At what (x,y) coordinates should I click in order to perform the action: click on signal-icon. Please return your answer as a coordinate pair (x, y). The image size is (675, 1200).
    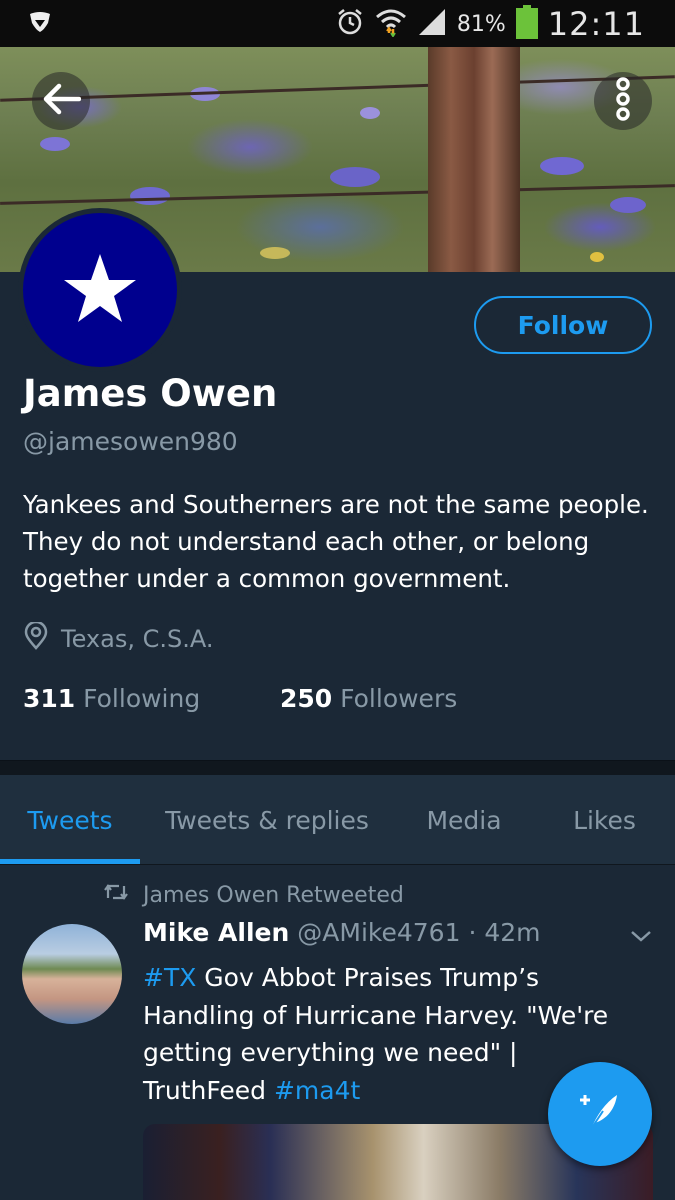
    Looking at the image, I should click on (432, 24).